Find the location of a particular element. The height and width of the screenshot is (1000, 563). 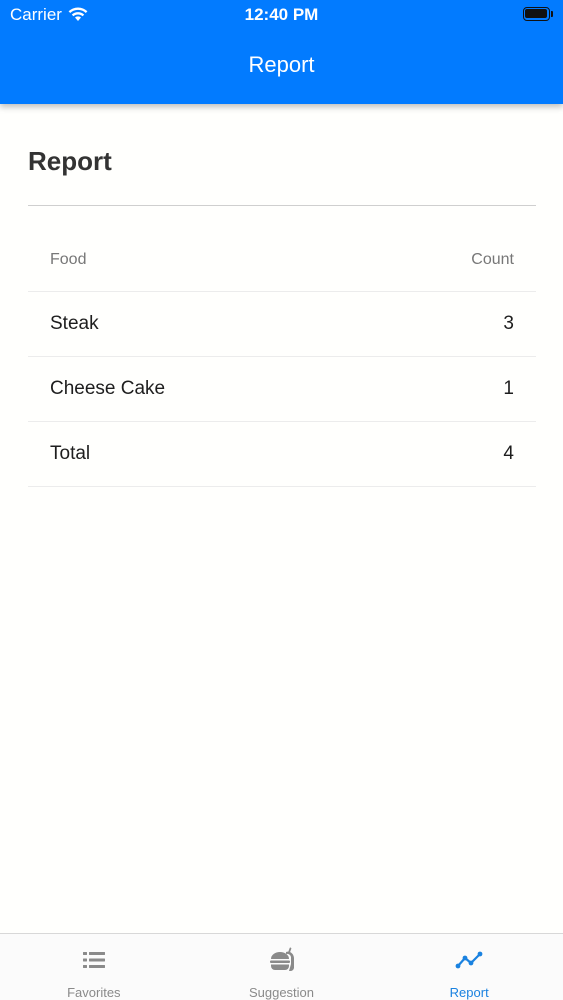

table-row: Steak 3 is located at coordinates (282, 324).